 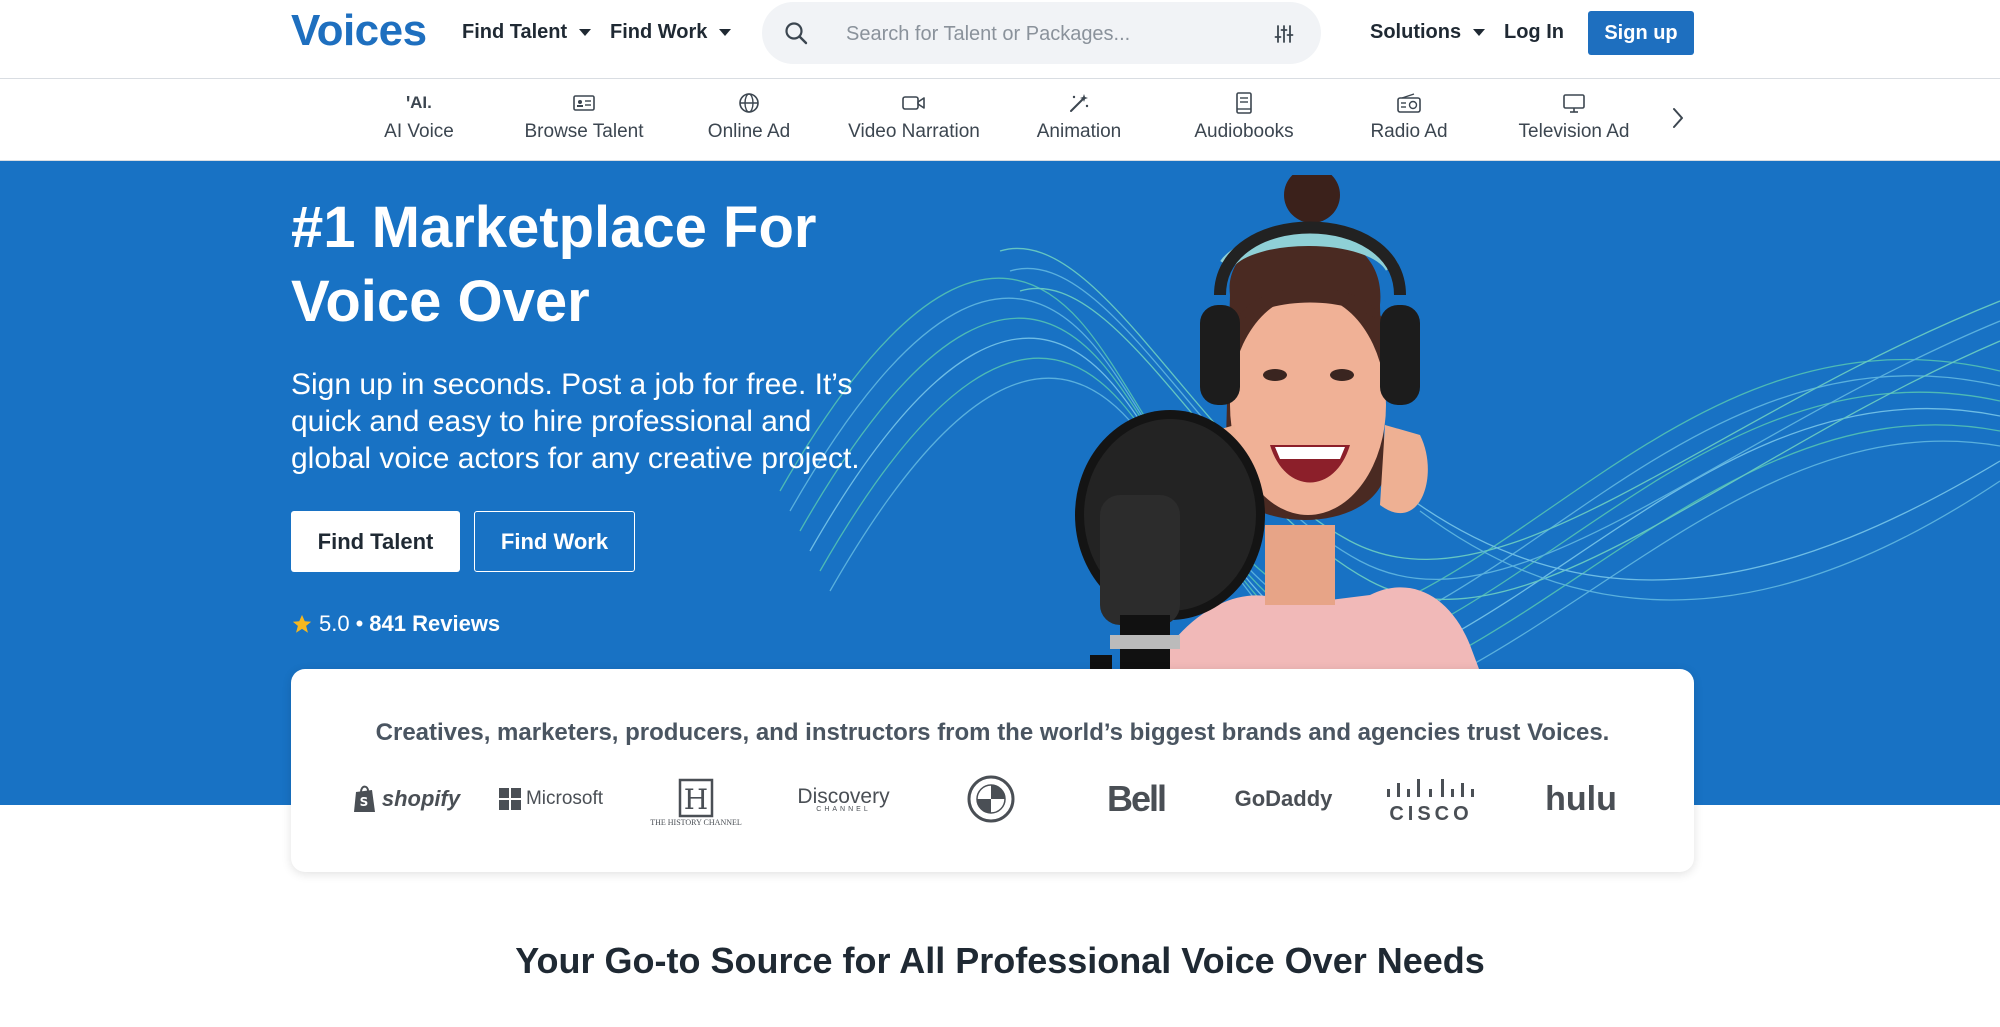 I want to click on ai-icon: ꞌAI., so click(x=419, y=102).